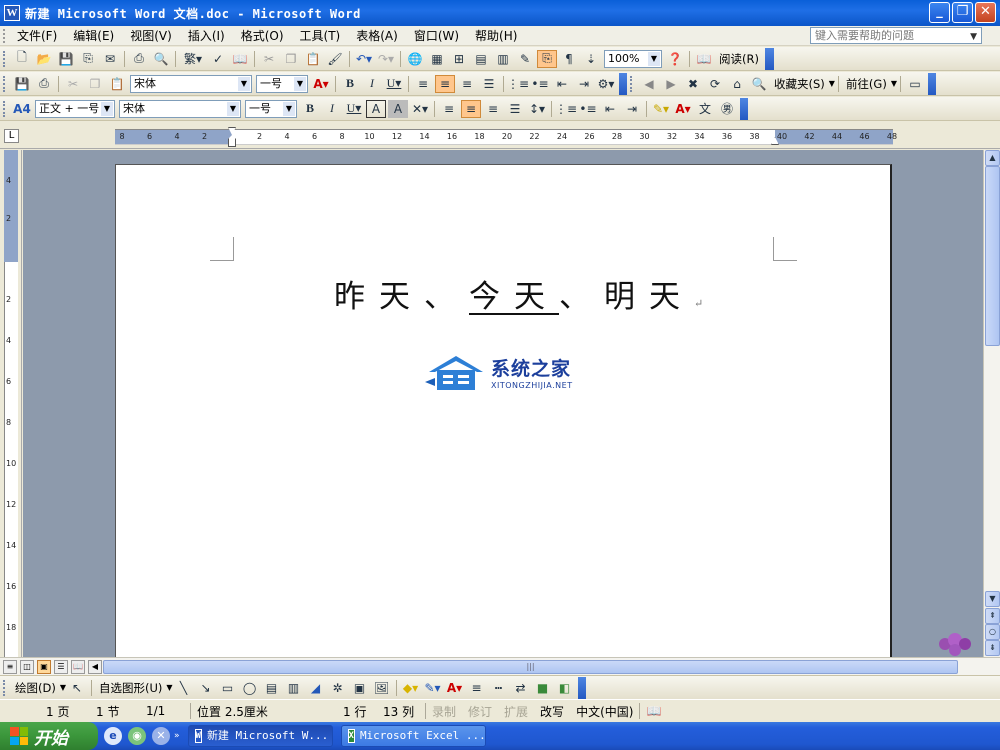  What do you see at coordinates (95, 666) in the screenshot?
I see `scroll-left-button: ◀` at bounding box center [95, 666].